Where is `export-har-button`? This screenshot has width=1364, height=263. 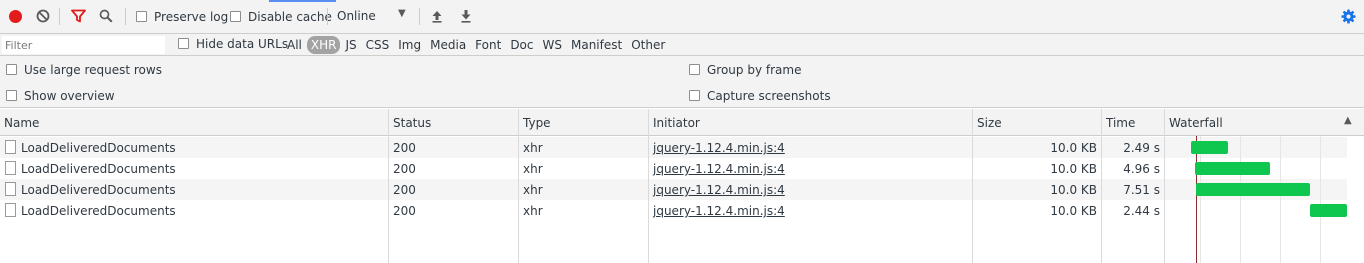 export-har-button is located at coordinates (466, 16).